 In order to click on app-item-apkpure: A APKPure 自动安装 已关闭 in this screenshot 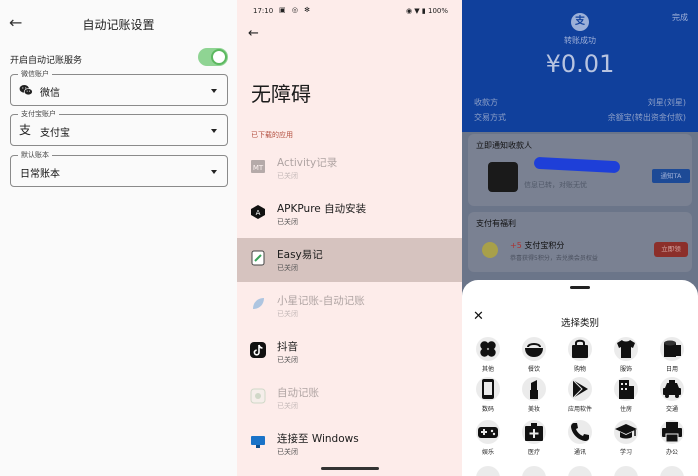, I will do `click(349, 214)`.